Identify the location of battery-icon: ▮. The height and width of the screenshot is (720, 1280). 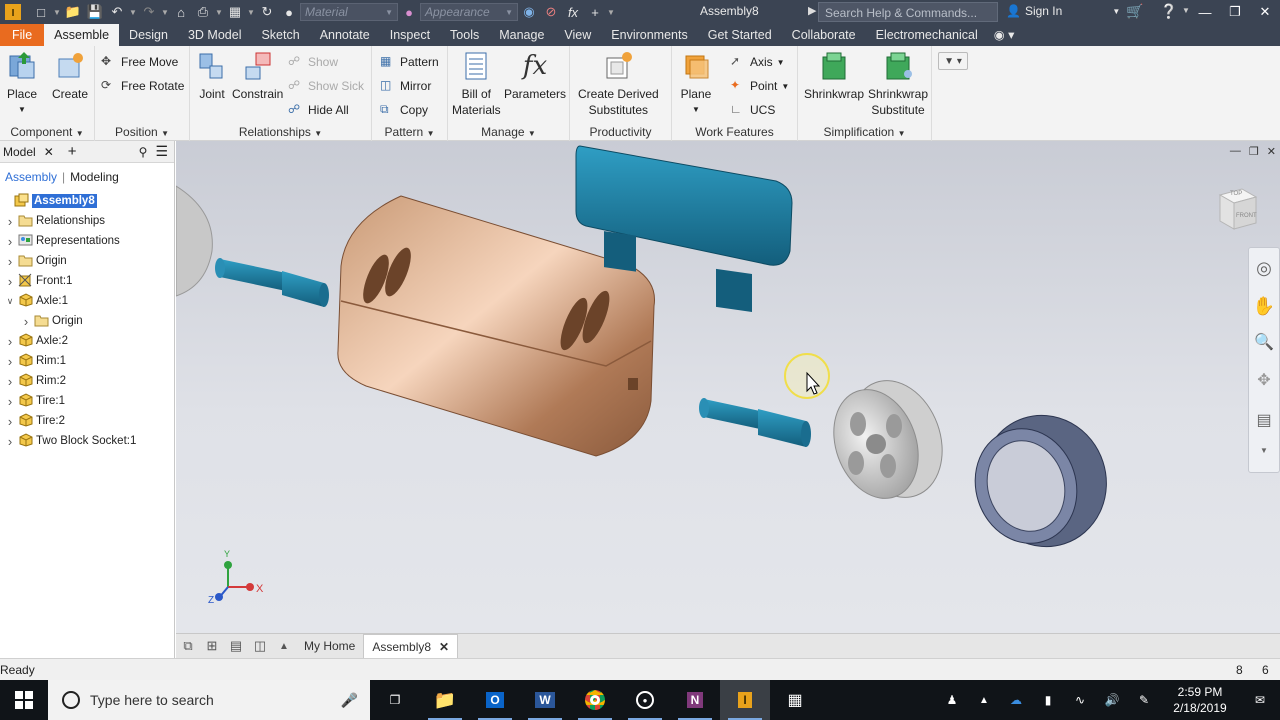
(1048, 700).